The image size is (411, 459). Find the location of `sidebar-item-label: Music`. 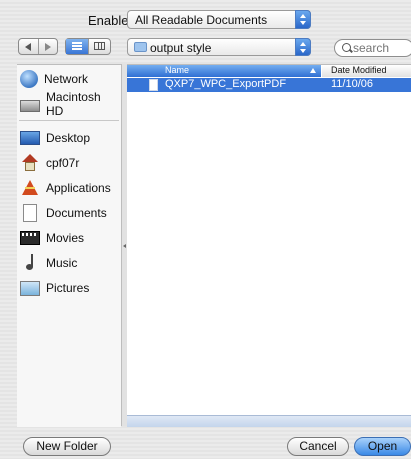

sidebar-item-label: Music is located at coordinates (62, 263).